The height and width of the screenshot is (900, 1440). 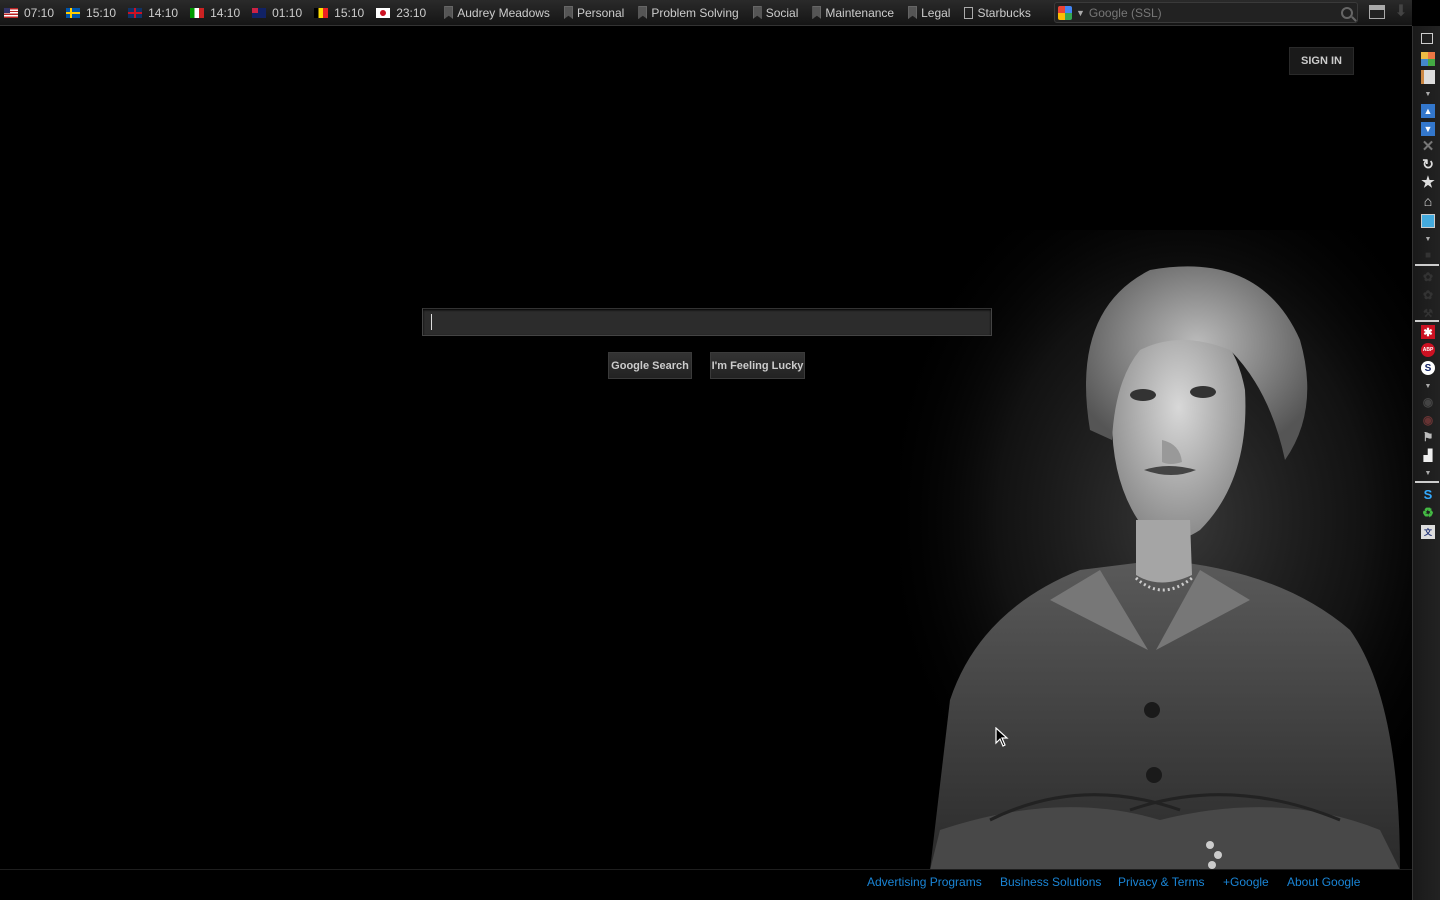 I want to click on belgium-flag-icon, so click(x=321, y=12).